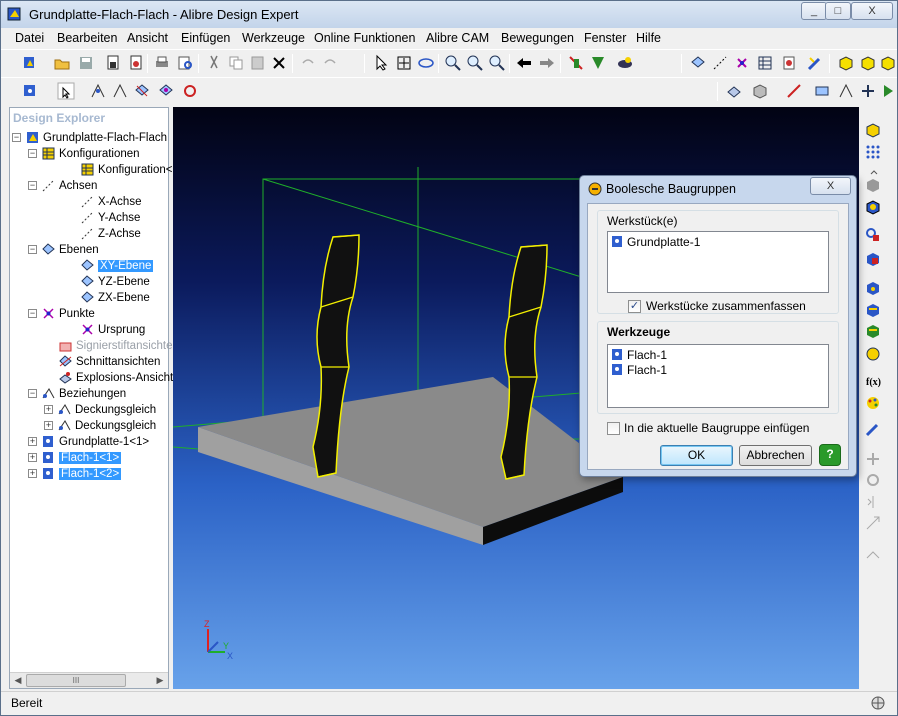 The image size is (898, 716). Describe the element at coordinates (166, 91) in the screenshot. I see `orient-icon` at that location.